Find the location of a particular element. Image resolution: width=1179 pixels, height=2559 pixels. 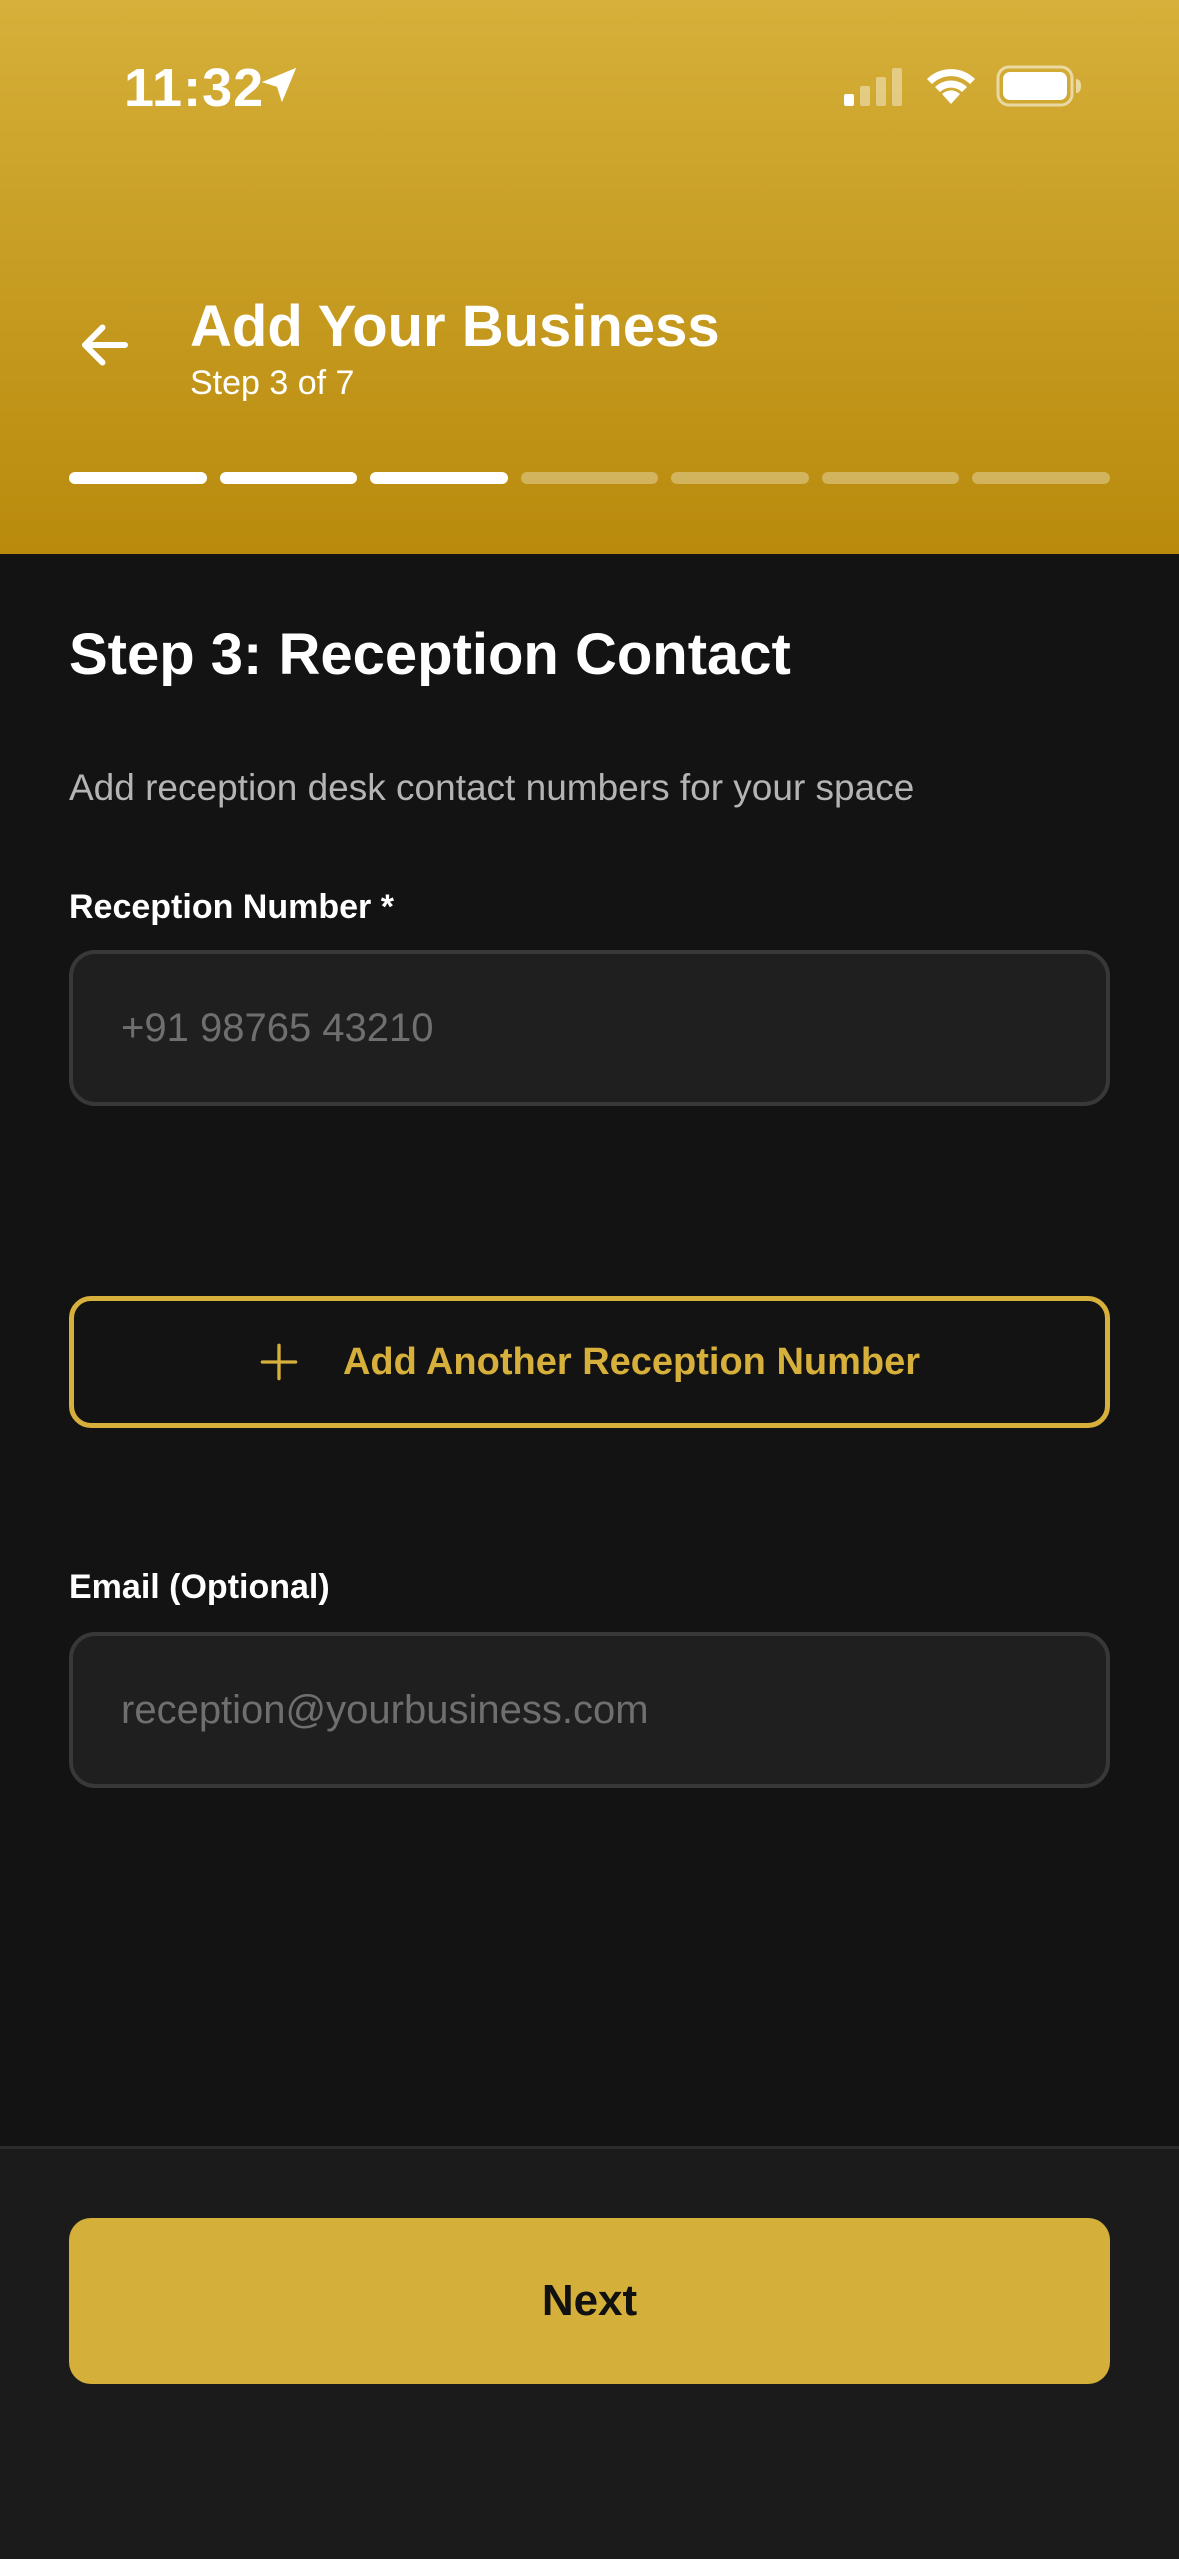

wifi-icon is located at coordinates (951, 86).